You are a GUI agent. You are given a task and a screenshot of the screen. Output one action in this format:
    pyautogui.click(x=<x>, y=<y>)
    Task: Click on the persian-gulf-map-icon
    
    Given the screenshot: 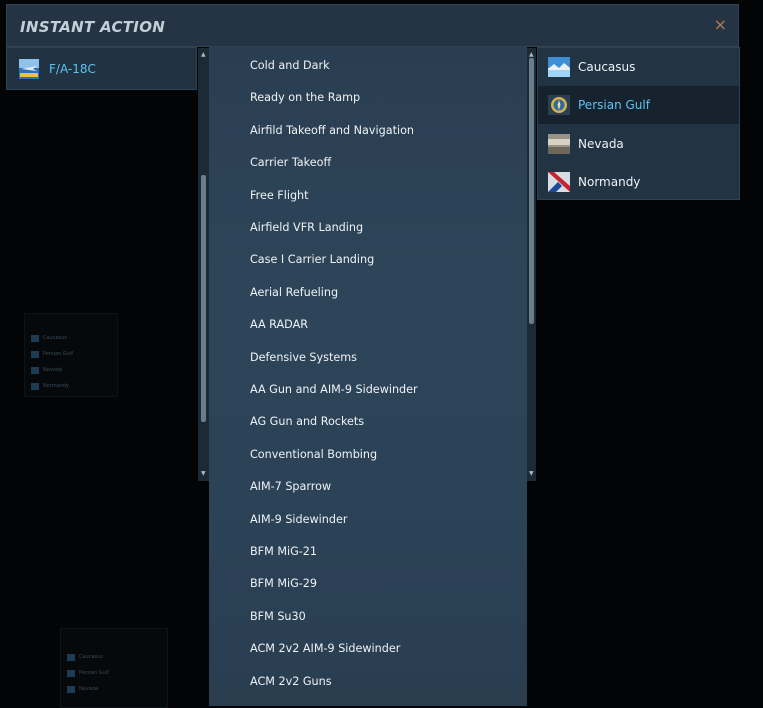 What is the action you would take?
    pyautogui.click(x=559, y=105)
    